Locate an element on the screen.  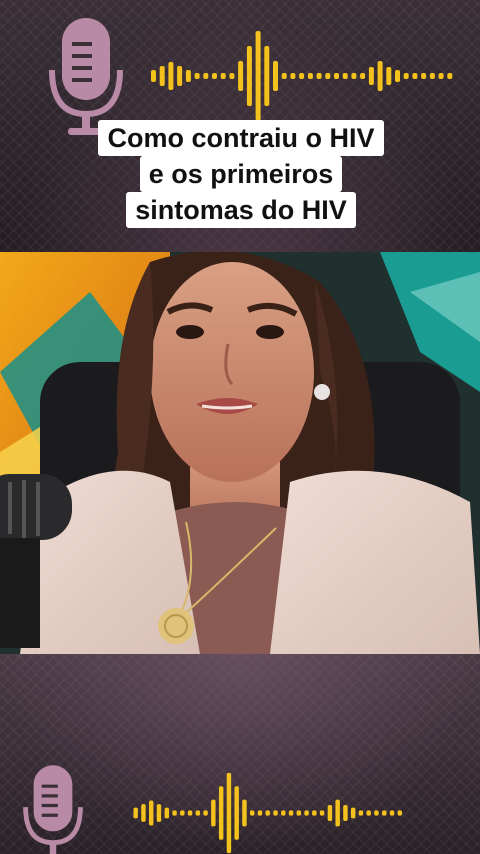
caption-line-2: e os primeiros is located at coordinates (241, 174).